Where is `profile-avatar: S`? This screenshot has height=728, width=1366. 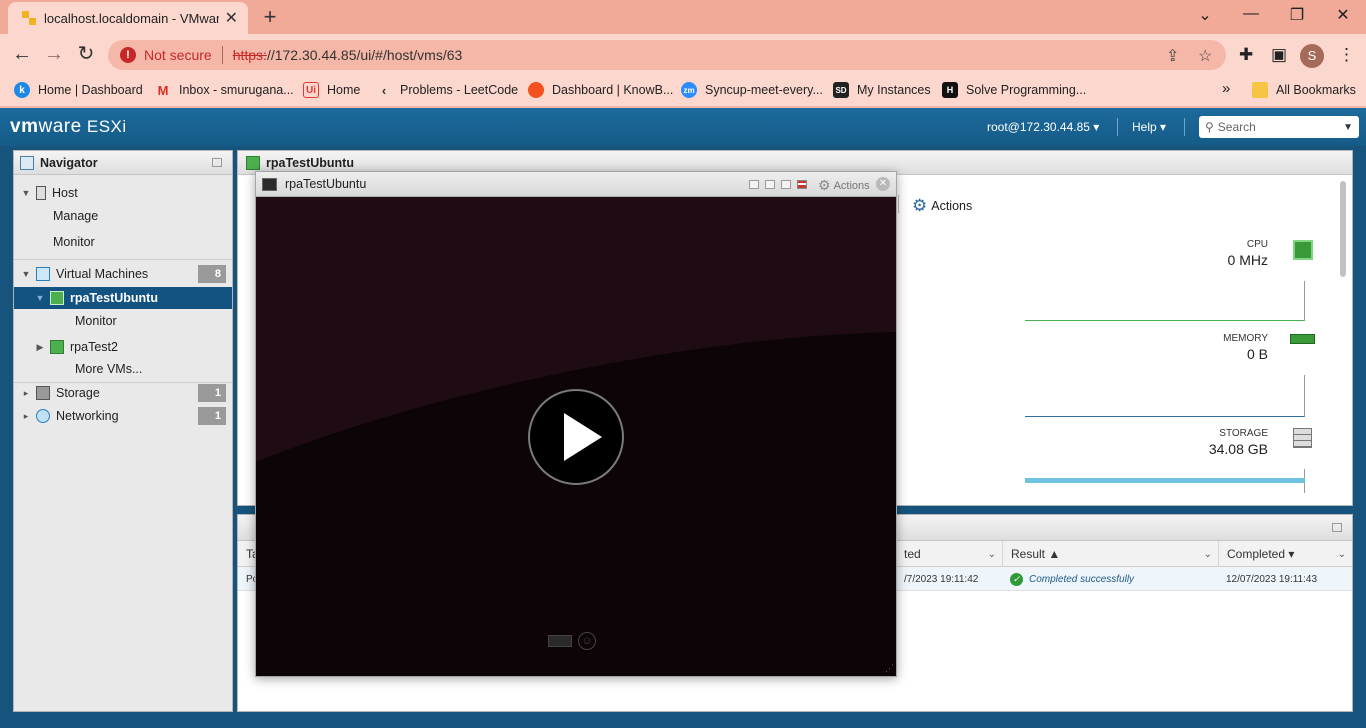
profile-avatar: S is located at coordinates (1312, 56).